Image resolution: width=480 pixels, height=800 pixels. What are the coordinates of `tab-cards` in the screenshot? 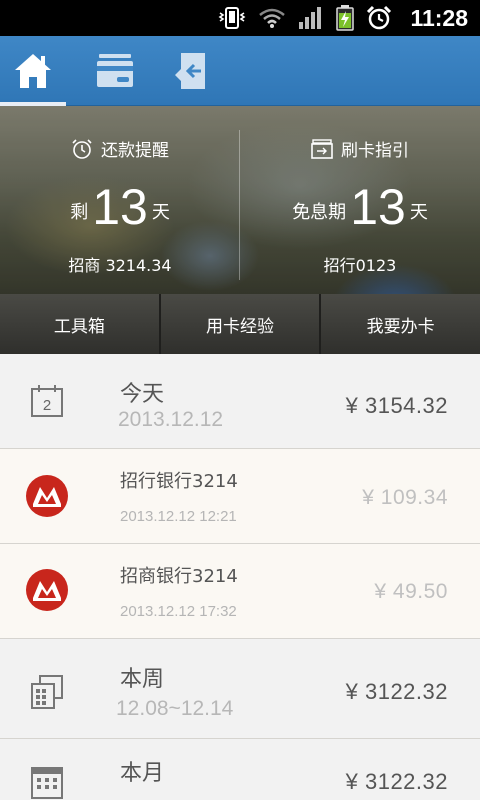 It's located at (115, 71).